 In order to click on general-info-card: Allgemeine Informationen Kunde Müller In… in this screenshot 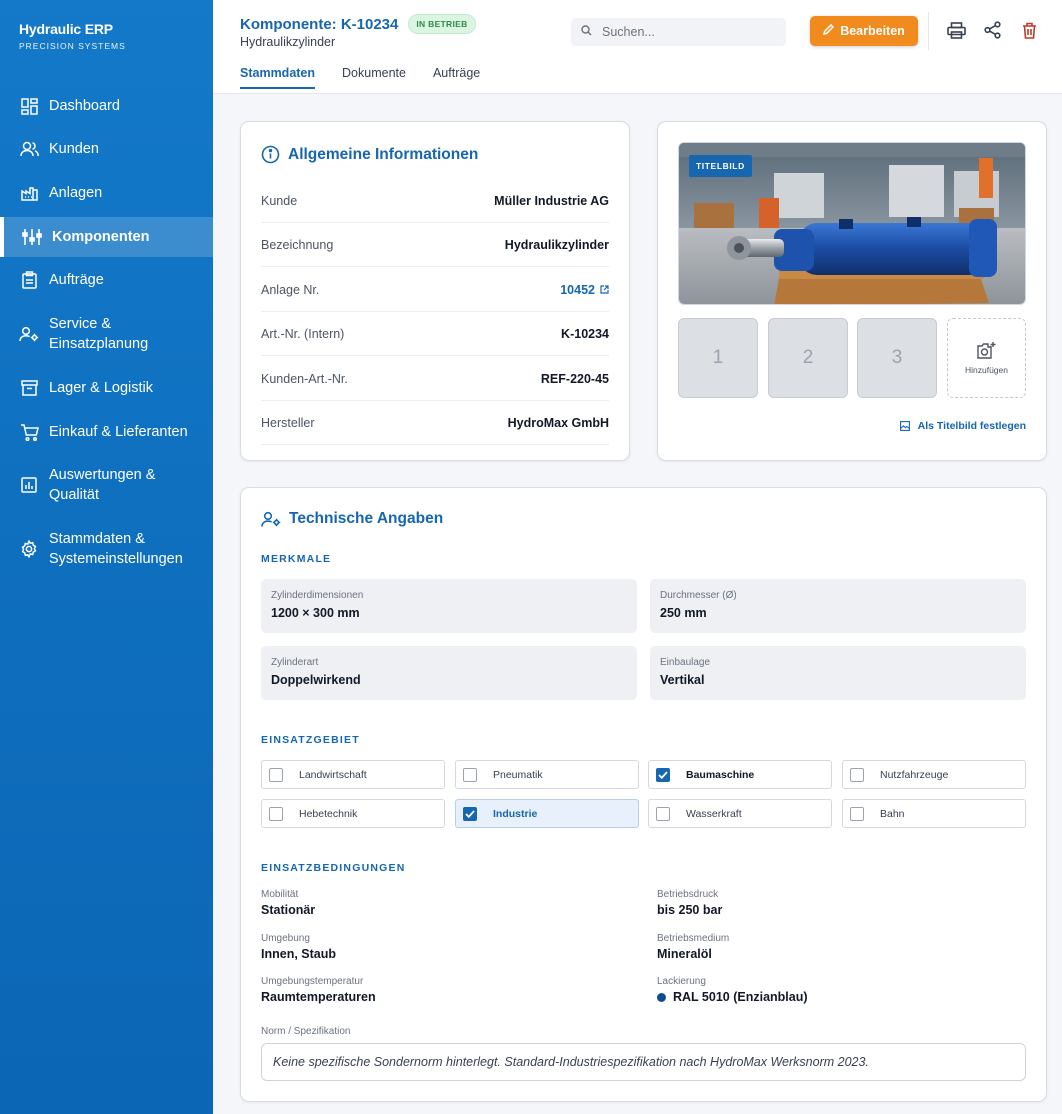, I will do `click(435, 291)`.